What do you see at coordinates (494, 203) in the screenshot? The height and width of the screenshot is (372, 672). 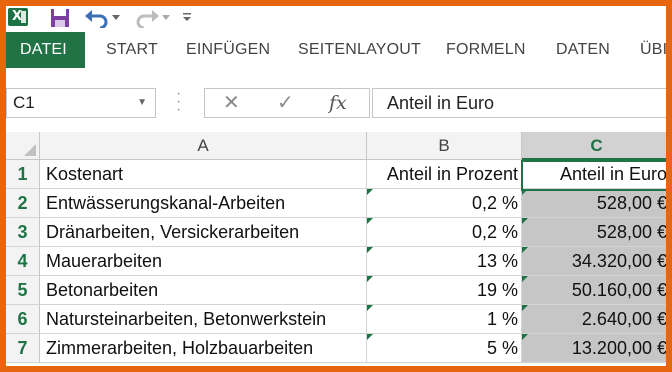 I see `cell-b2-value: 0,2 %` at bounding box center [494, 203].